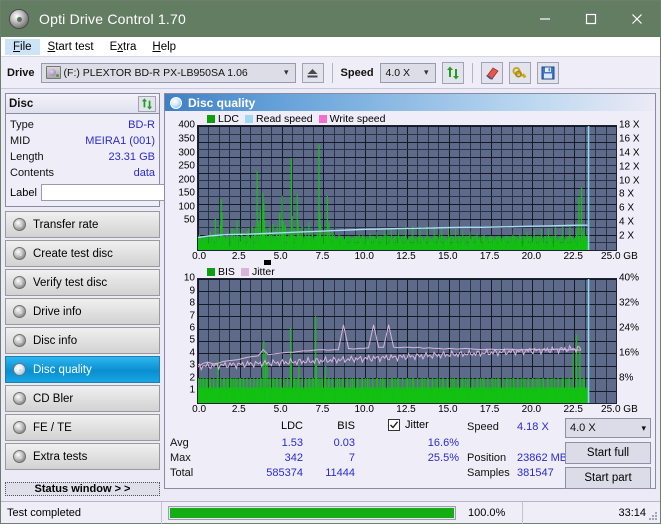 This screenshot has height=524, width=661. Describe the element at coordinates (147, 103) in the screenshot. I see `disc-refresh-button` at that location.